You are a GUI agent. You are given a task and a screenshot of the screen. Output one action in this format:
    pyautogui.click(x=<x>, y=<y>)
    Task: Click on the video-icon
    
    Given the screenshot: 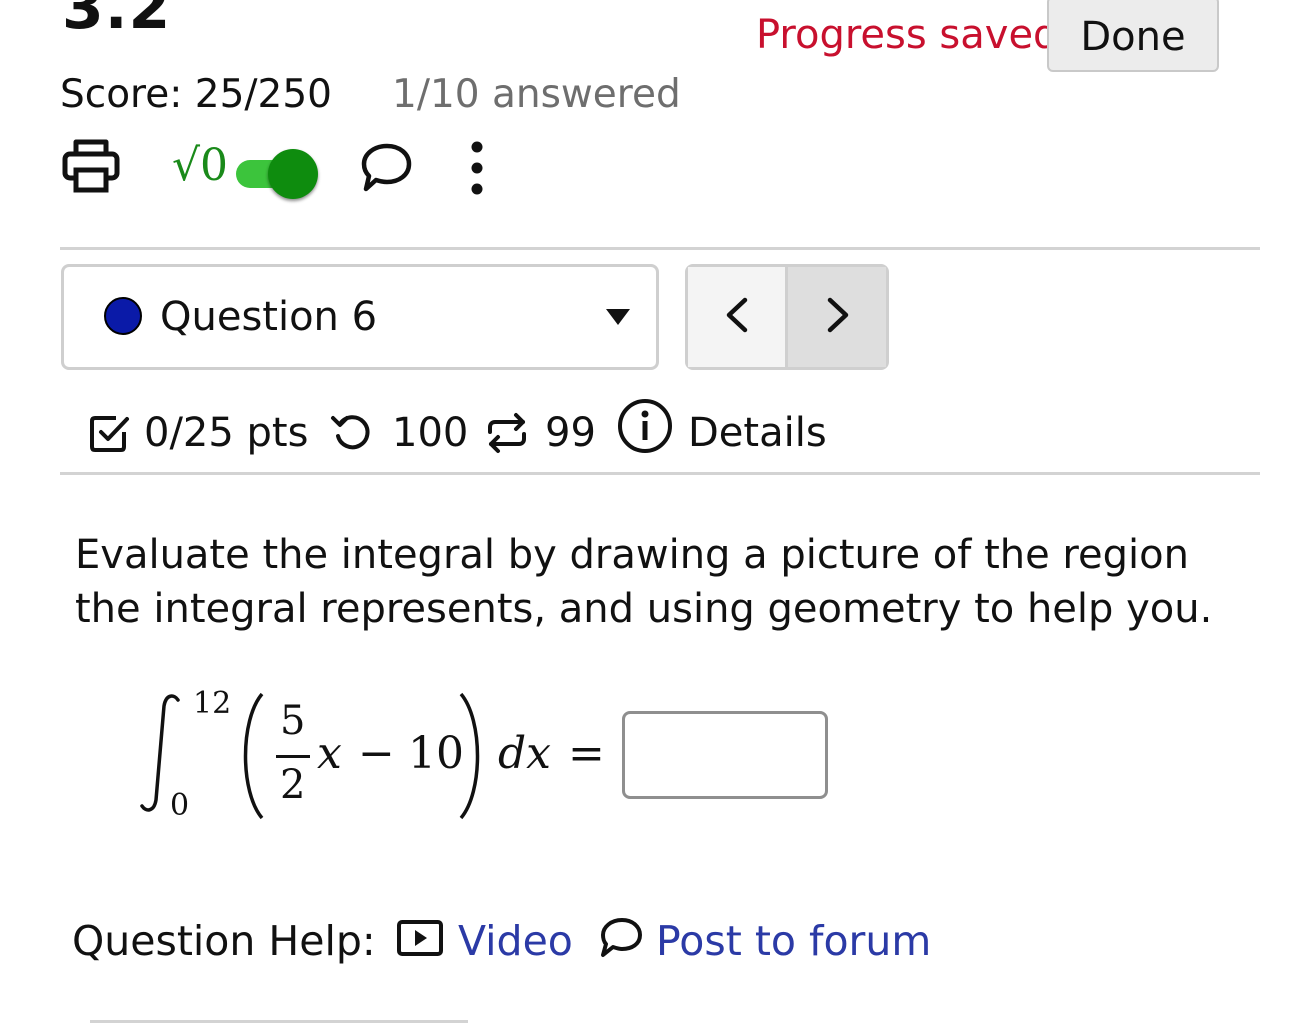 What is the action you would take?
    pyautogui.click(x=421, y=938)
    